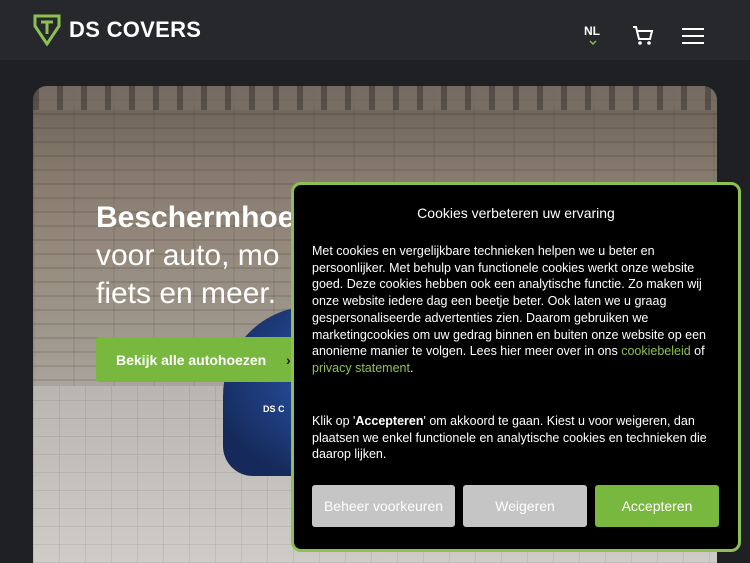 Image resolution: width=750 pixels, height=563 pixels. I want to click on manage-preferences-button: Beheer voorkeuren, so click(383, 506).